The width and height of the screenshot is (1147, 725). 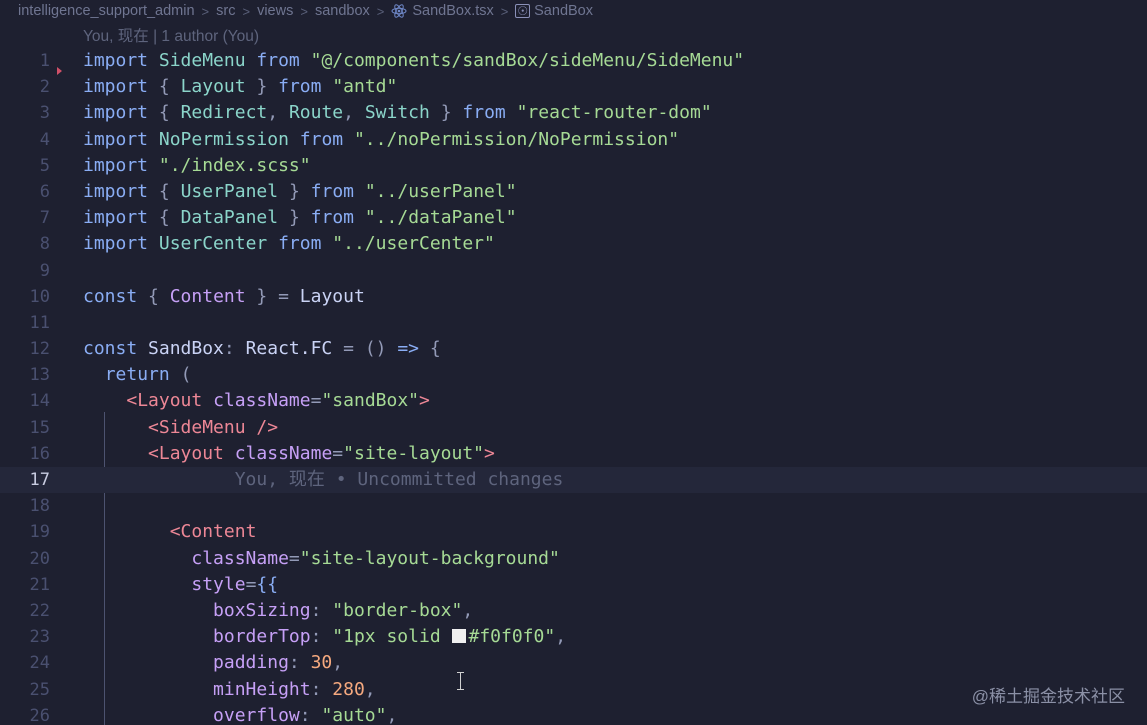 What do you see at coordinates (240, 87) in the screenshot?
I see `code-text: import { Layout } from "antd"` at bounding box center [240, 87].